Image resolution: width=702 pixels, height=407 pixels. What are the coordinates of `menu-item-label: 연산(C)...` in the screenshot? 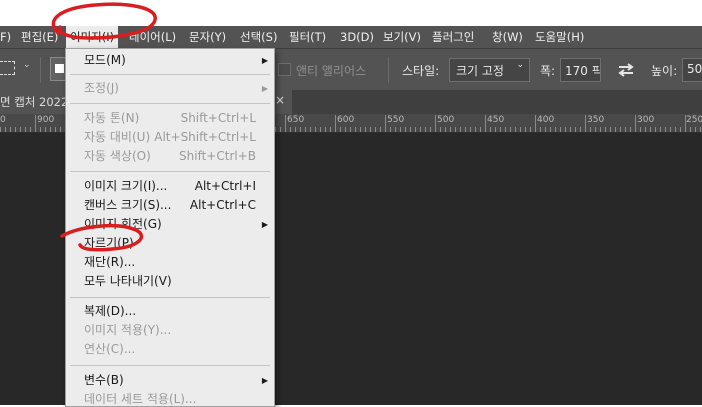 It's located at (110, 349).